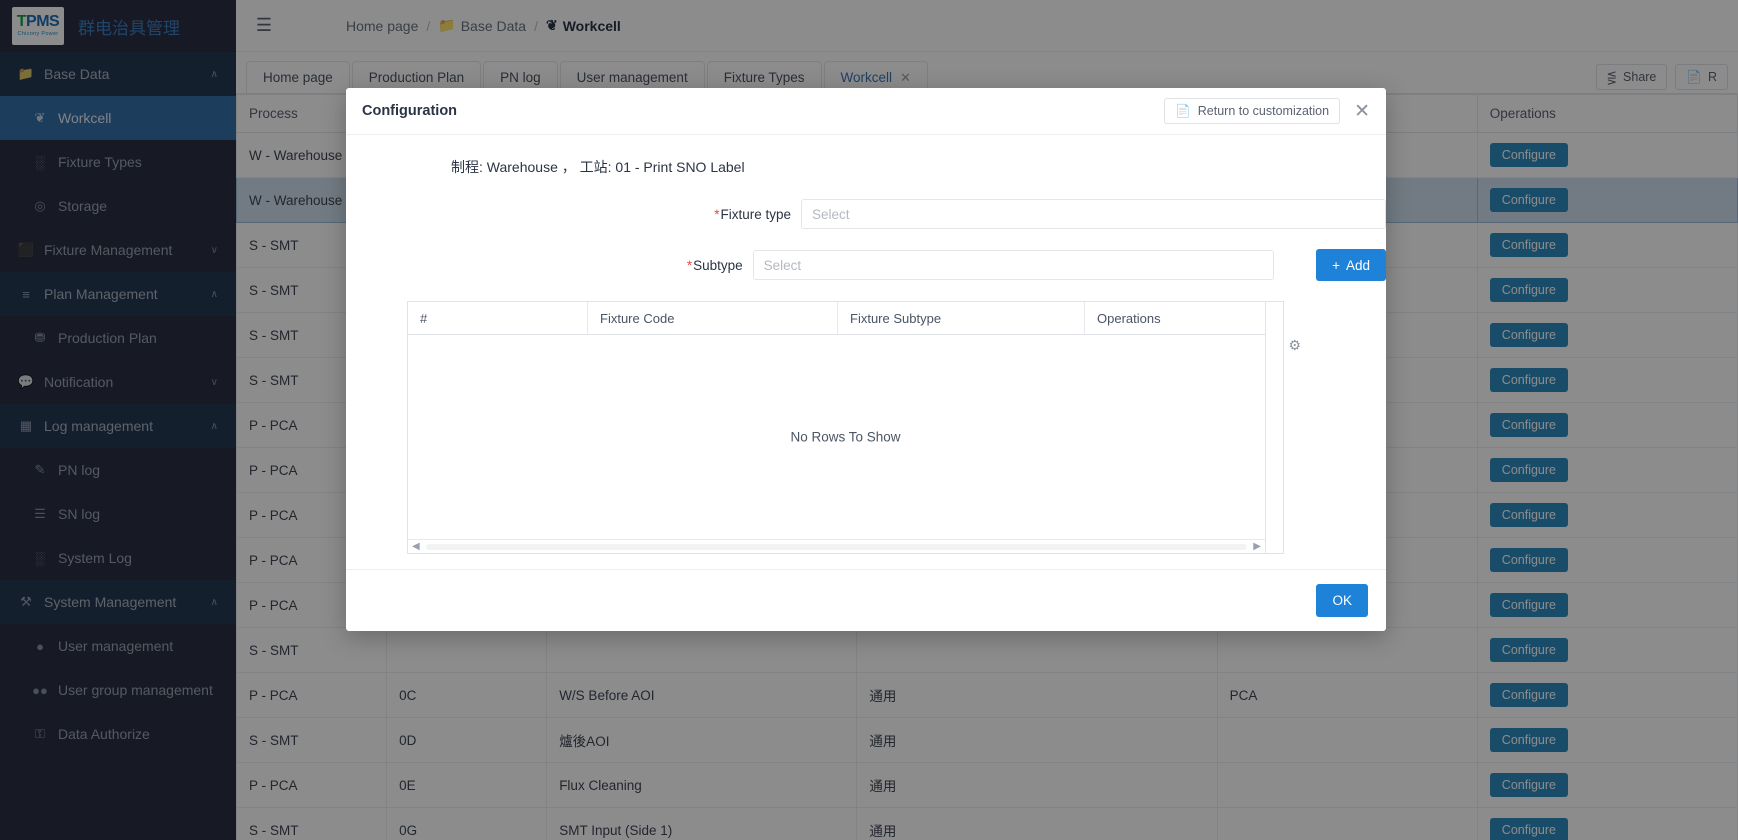  Describe the element at coordinates (1093, 214) in the screenshot. I see `fixture-type-select: Select` at that location.